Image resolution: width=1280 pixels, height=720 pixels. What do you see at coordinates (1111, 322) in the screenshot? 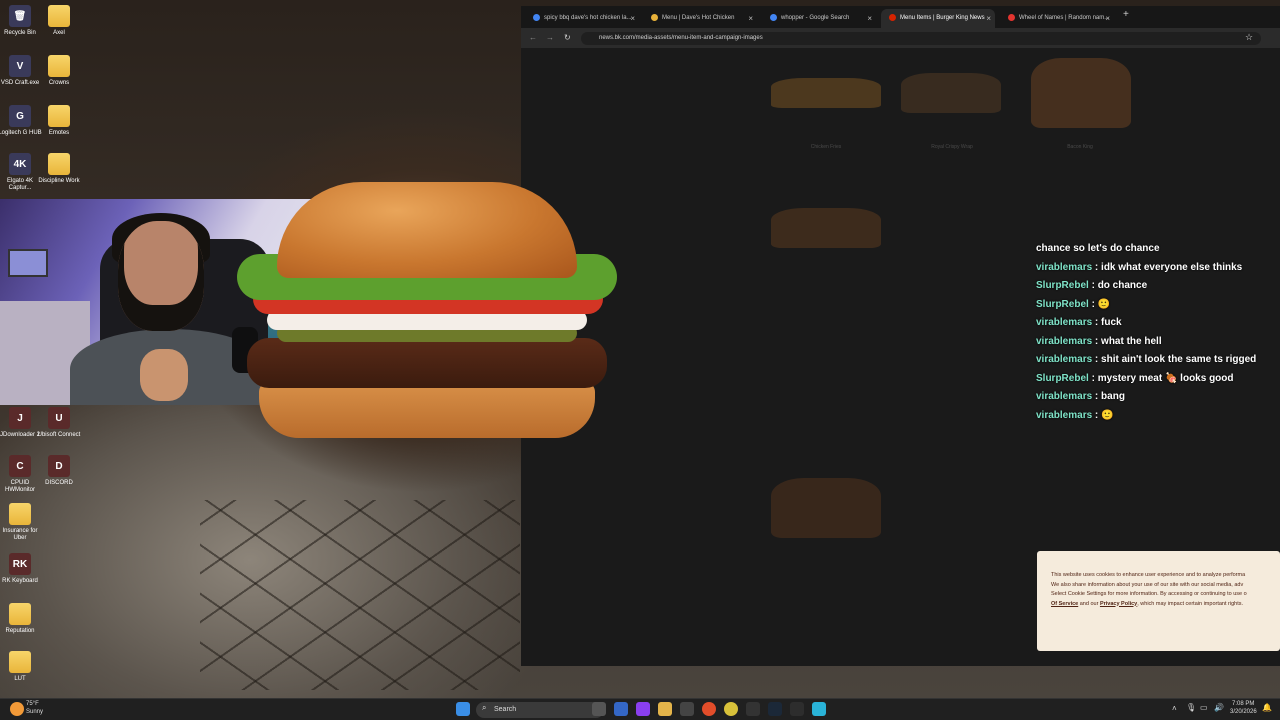
I see `chat-text: fuck` at bounding box center [1111, 322].